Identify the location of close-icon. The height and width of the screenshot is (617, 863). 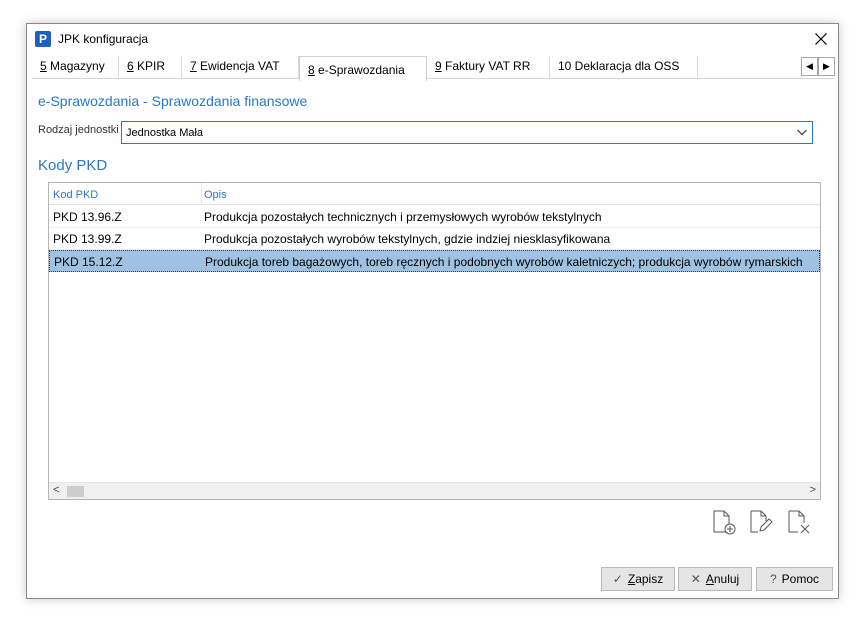
(821, 39).